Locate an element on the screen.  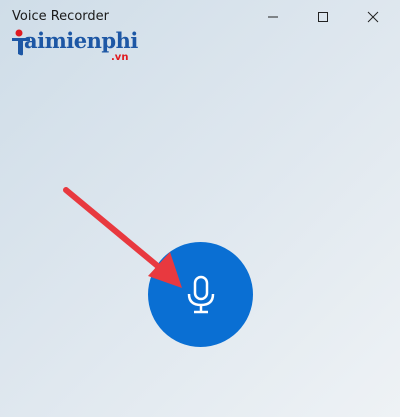
watermark-logo: aimienphi .vn is located at coordinates (75, 46).